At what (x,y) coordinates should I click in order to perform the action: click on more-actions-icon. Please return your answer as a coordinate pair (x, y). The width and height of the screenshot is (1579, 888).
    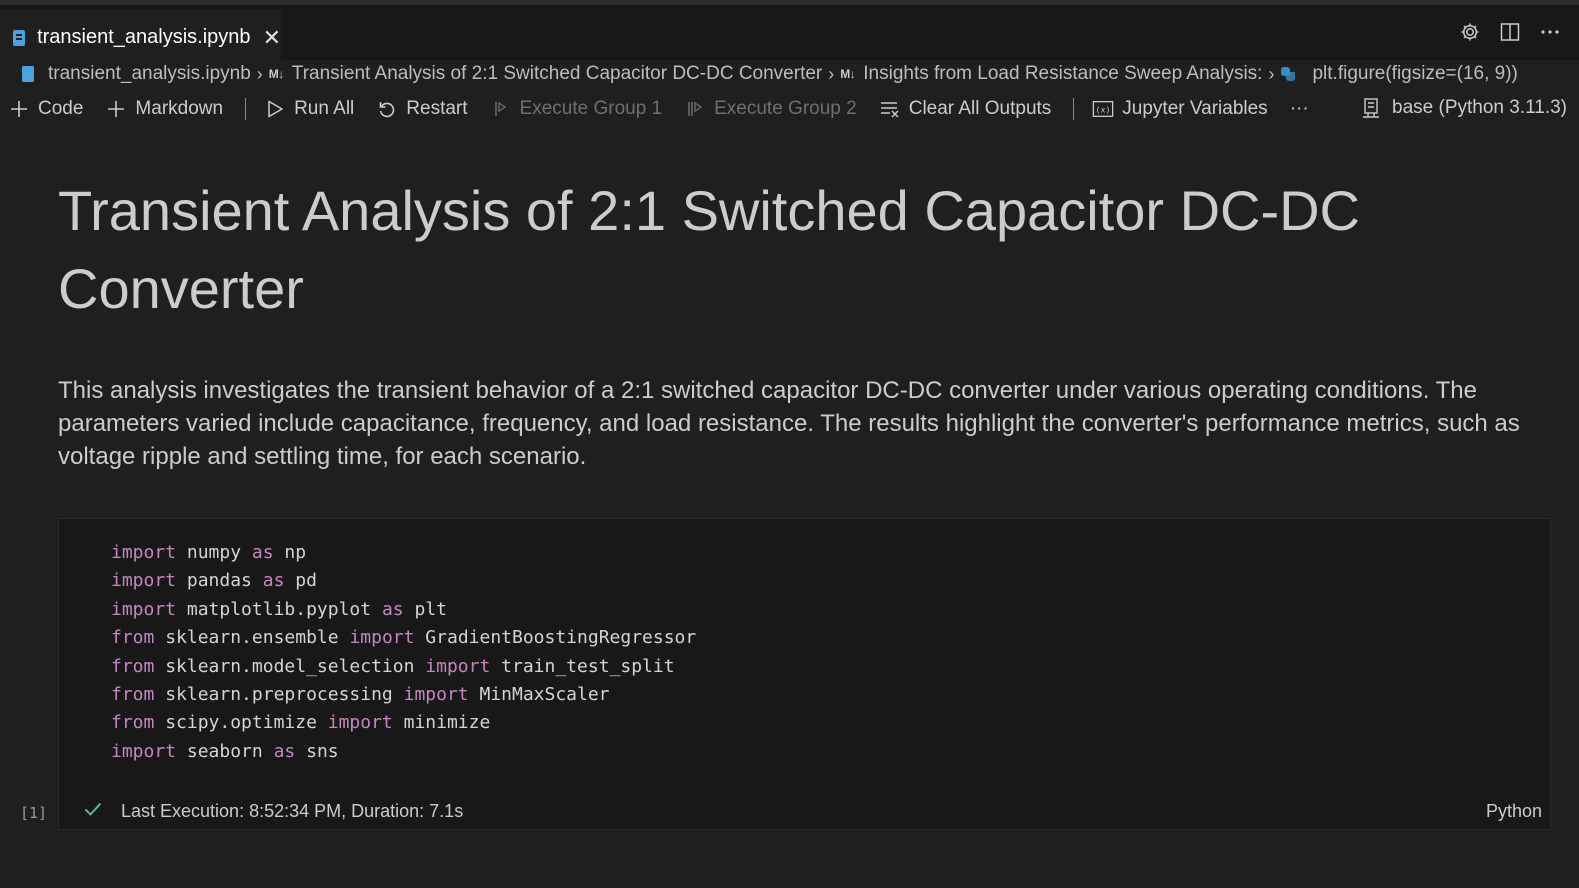
    Looking at the image, I should click on (1550, 32).